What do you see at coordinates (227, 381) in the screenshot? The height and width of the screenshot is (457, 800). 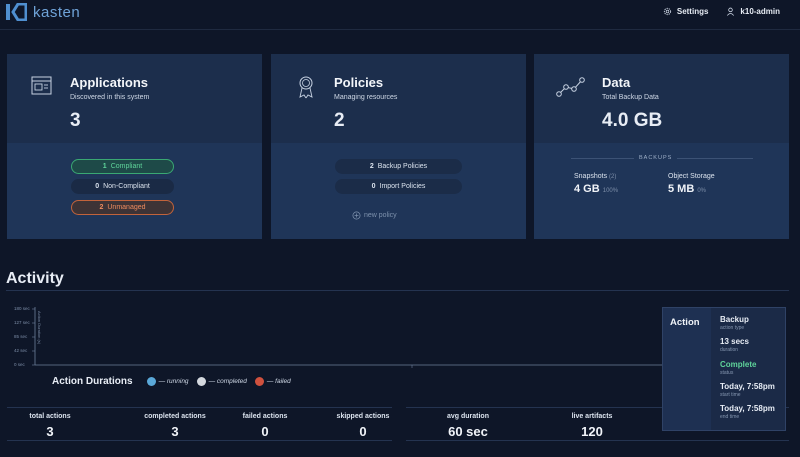 I see `legend-label: — completed` at bounding box center [227, 381].